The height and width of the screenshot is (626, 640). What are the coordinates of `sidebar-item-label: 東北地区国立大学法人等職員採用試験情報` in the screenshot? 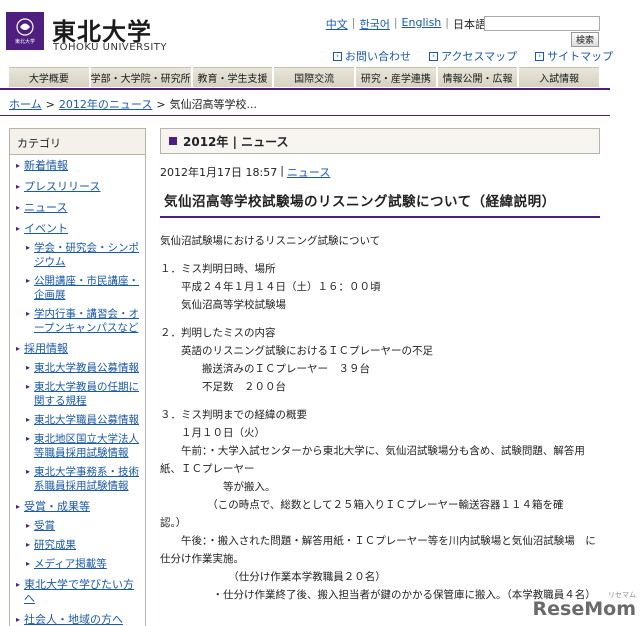 It's located at (86, 446).